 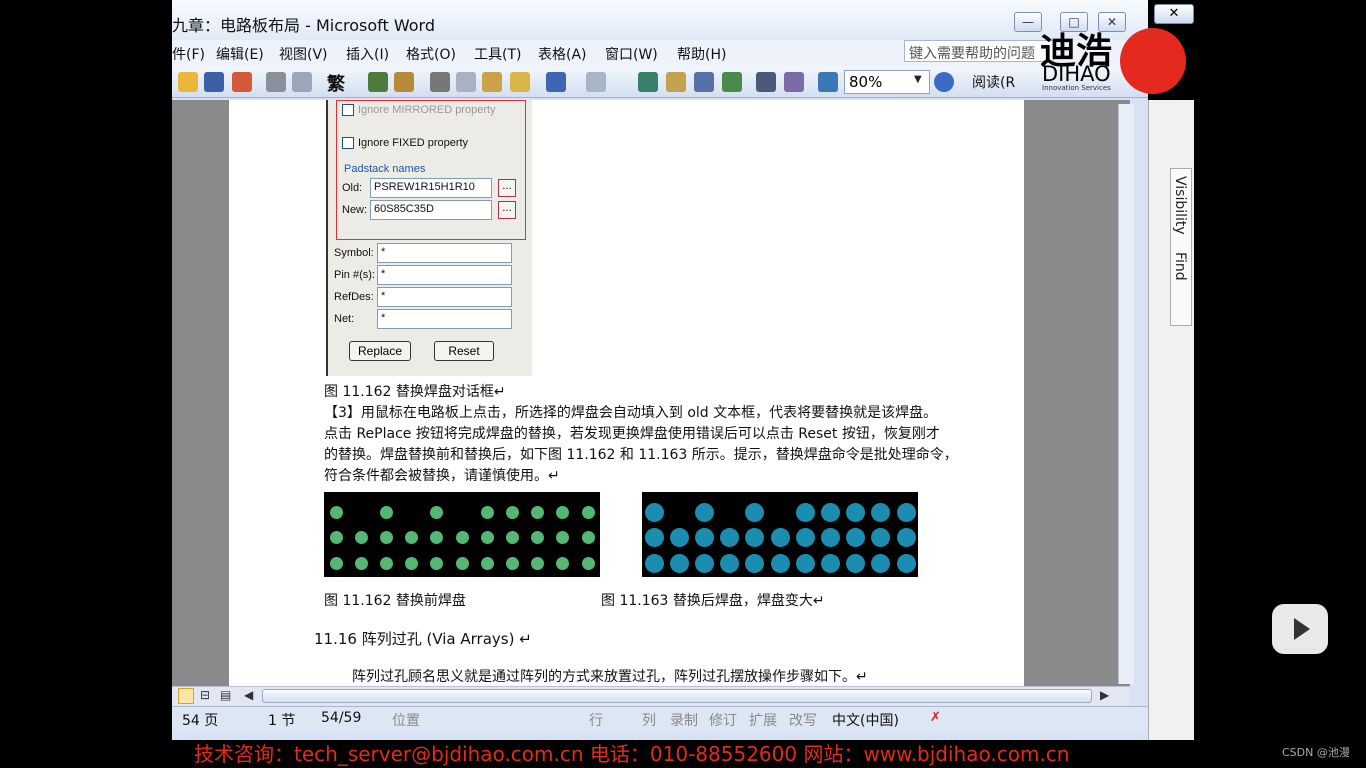 I want to click on pin-label: Pin #(s):, so click(x=354, y=275).